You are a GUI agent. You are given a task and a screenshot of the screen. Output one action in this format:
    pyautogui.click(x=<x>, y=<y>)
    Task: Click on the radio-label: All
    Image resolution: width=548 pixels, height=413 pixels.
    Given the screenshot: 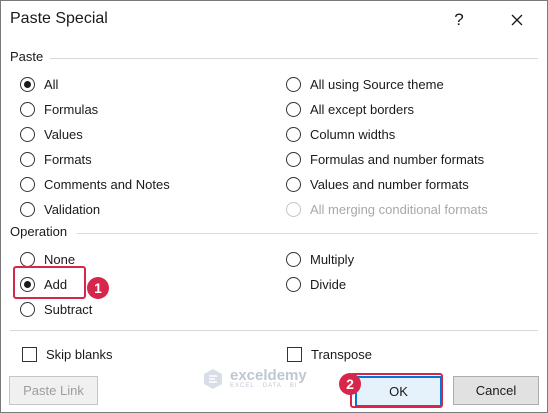 What is the action you would take?
    pyautogui.click(x=51, y=84)
    